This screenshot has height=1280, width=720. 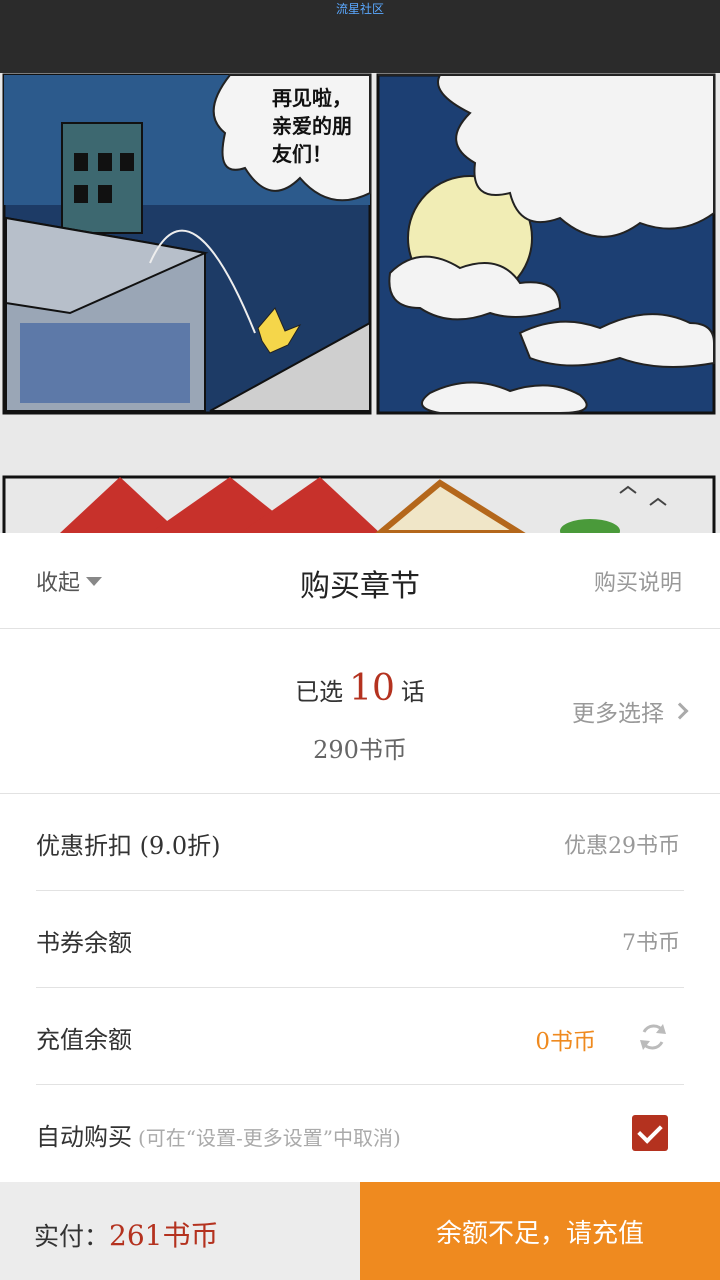 I want to click on voucher-value: 7书币, so click(x=651, y=943).